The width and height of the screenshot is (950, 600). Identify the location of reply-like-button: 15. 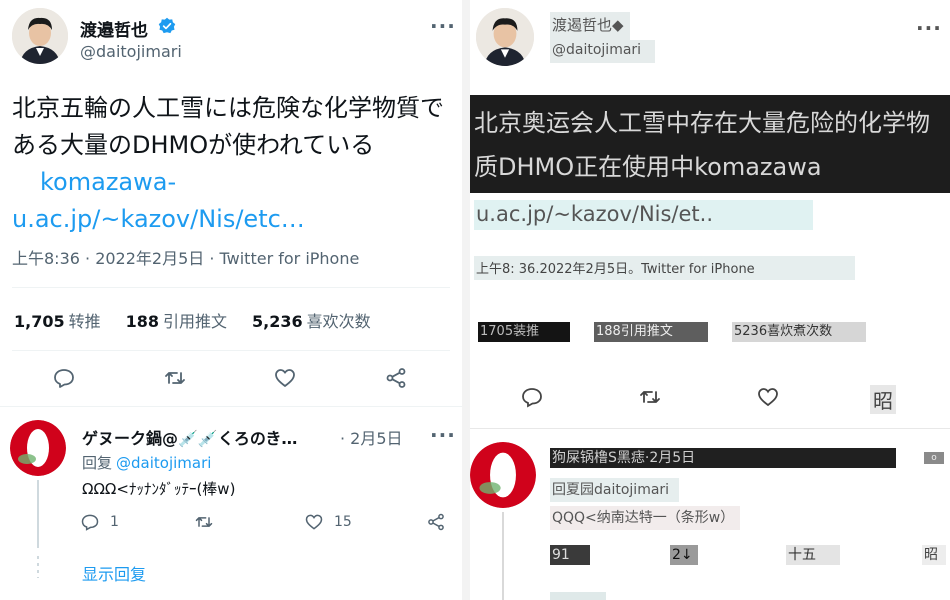
(328, 522).